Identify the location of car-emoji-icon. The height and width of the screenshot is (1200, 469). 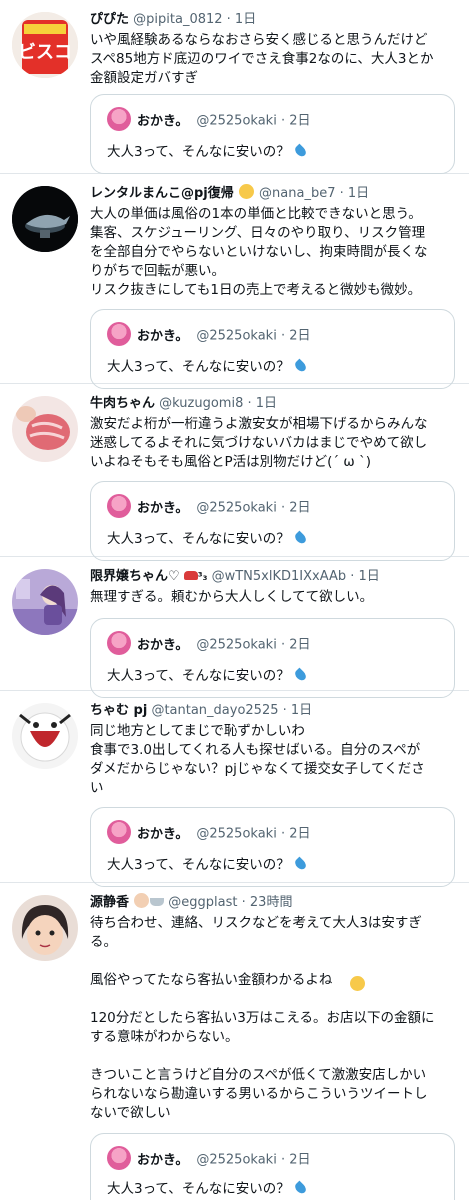
(190, 575).